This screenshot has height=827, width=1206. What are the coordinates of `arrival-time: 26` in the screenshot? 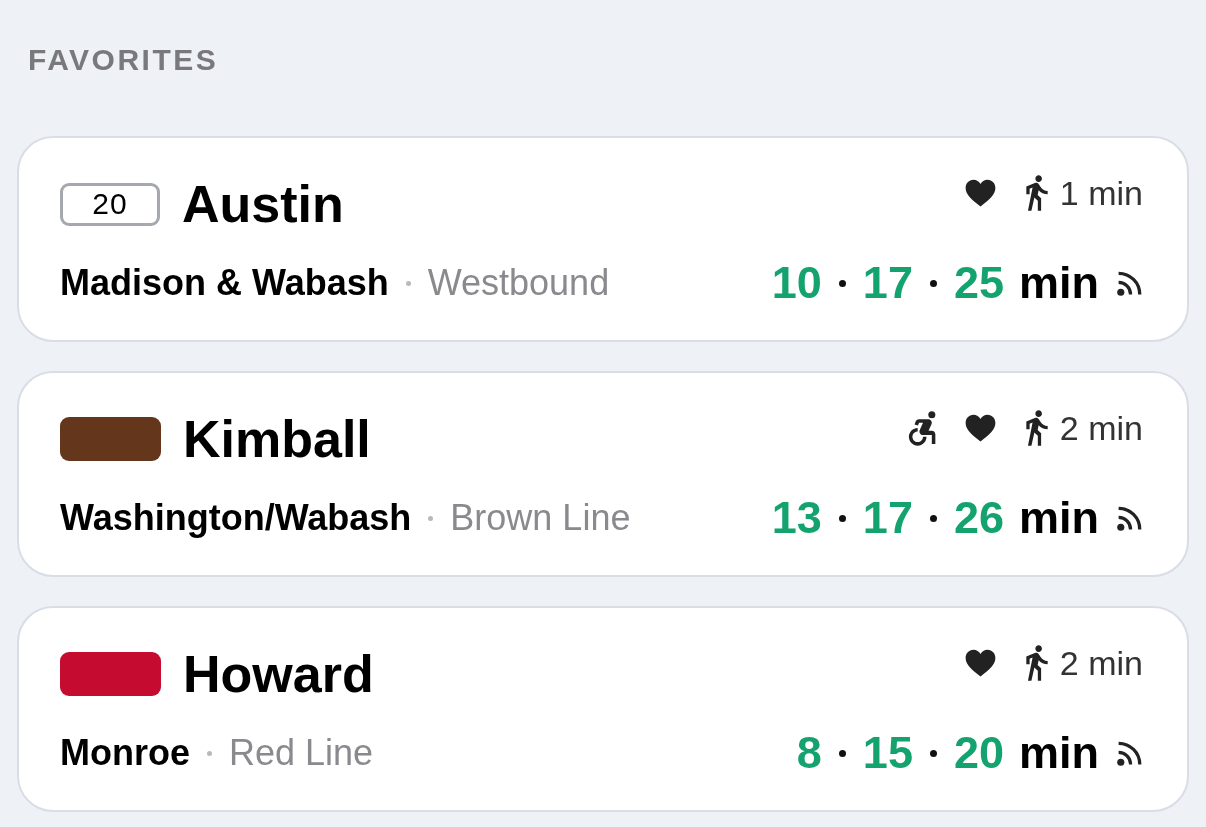 It's located at (978, 518).